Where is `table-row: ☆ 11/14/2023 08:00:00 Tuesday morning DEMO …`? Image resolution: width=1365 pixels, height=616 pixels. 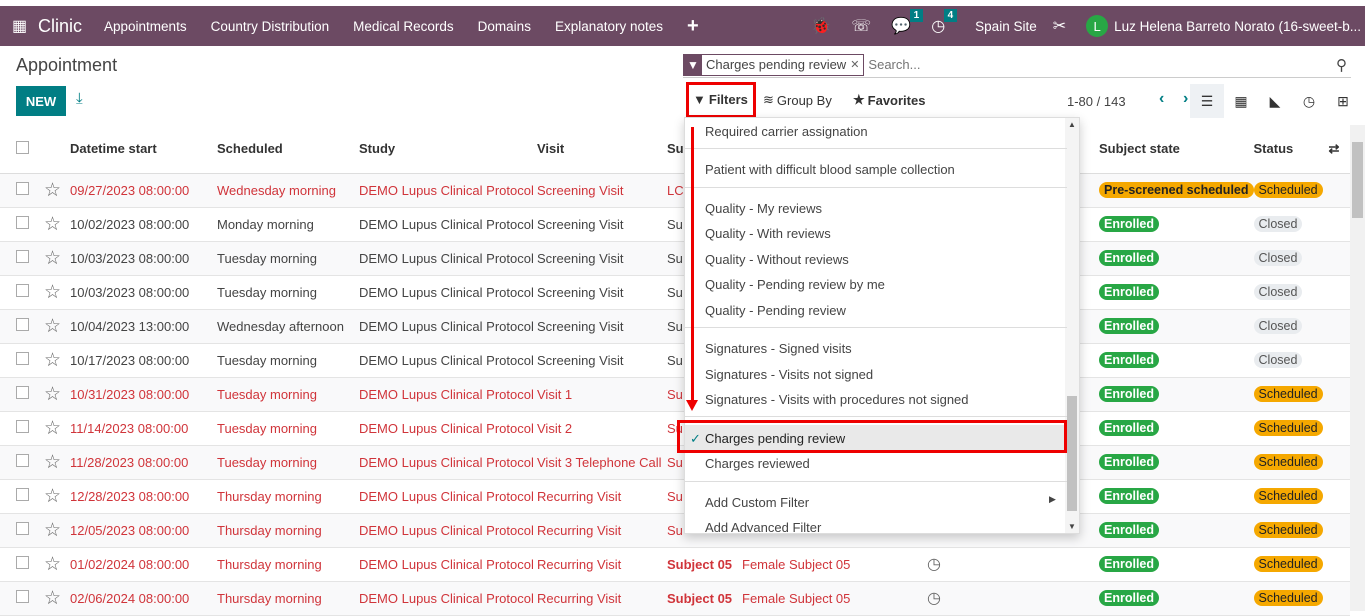 table-row: ☆ 11/14/2023 08:00:00 Tuesday morning DEMO … is located at coordinates (675, 428).